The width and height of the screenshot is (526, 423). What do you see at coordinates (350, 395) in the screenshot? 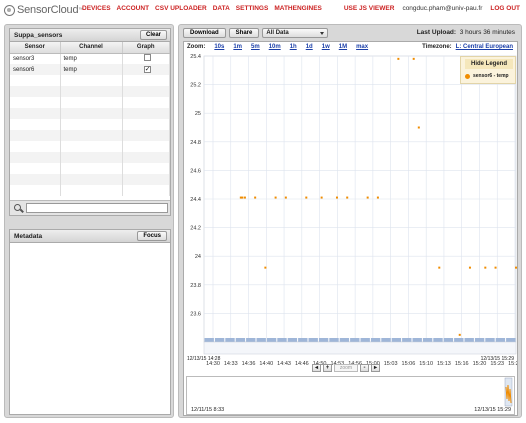
I see `overview-navigator: 12/11/15 8:33 12/13/15 15:29` at bounding box center [350, 395].